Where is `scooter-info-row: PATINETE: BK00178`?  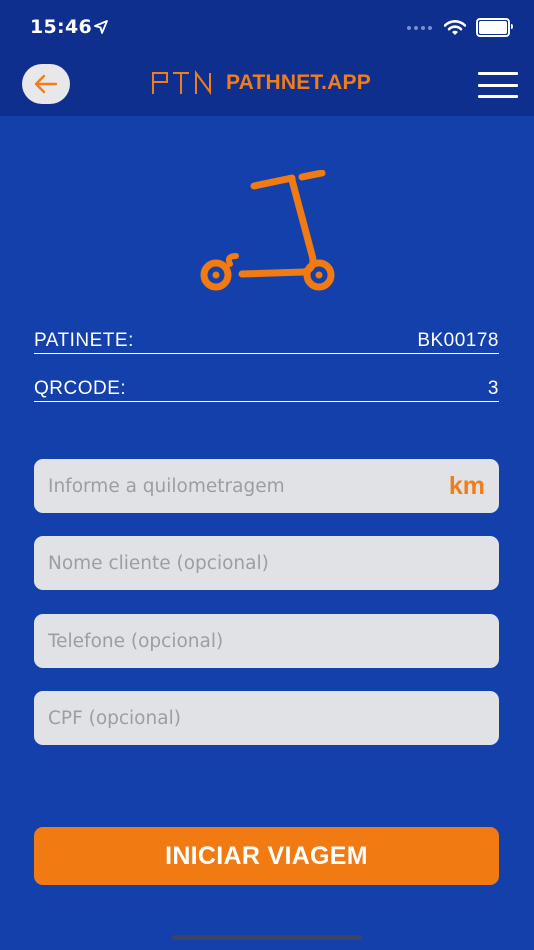
scooter-info-row: PATINETE: BK00178 is located at coordinates (266, 340).